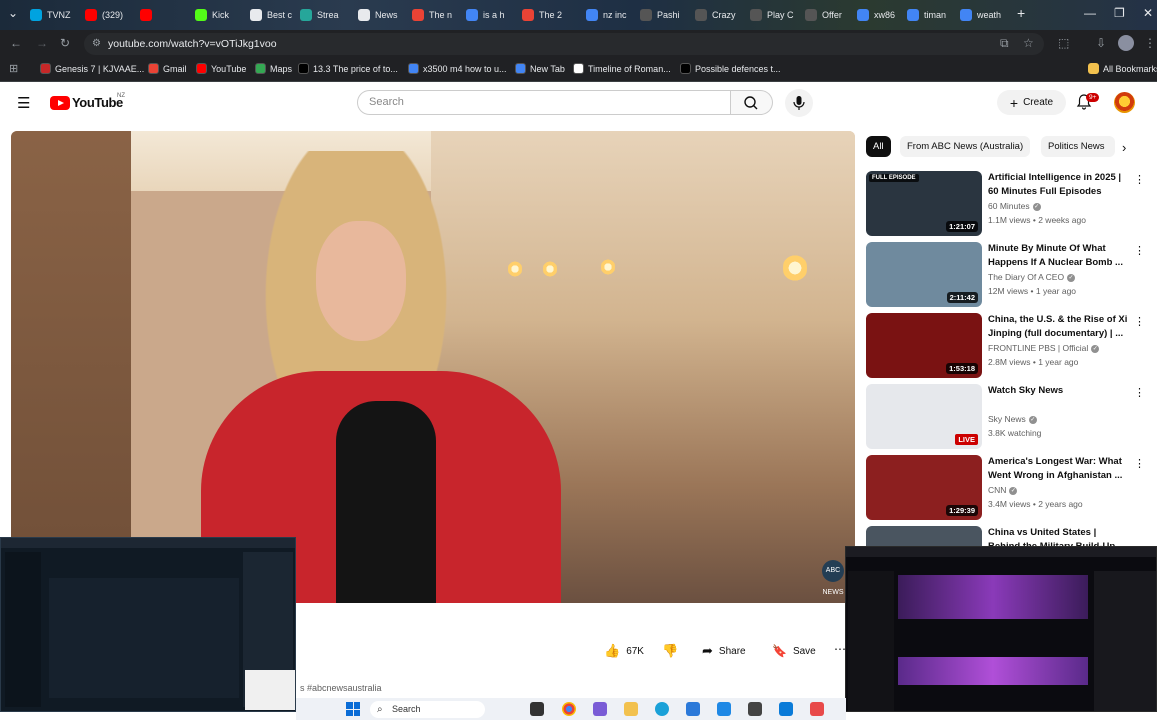 The image size is (1157, 720). What do you see at coordinates (1101, 43) in the screenshot?
I see `downloads-icon: ⇩` at bounding box center [1101, 43].